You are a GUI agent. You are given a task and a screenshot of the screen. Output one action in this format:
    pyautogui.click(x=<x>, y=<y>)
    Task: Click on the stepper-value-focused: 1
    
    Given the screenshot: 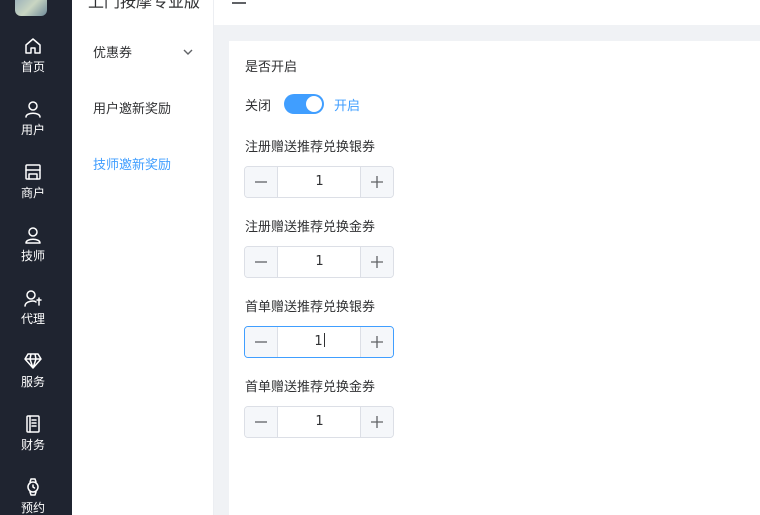 What is the action you would take?
    pyautogui.click(x=319, y=342)
    